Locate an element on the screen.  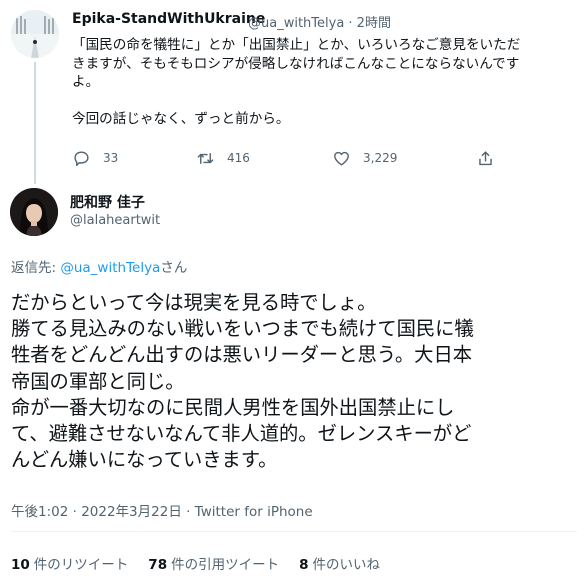
portrait-avatar-image is located at coordinates (34, 212).